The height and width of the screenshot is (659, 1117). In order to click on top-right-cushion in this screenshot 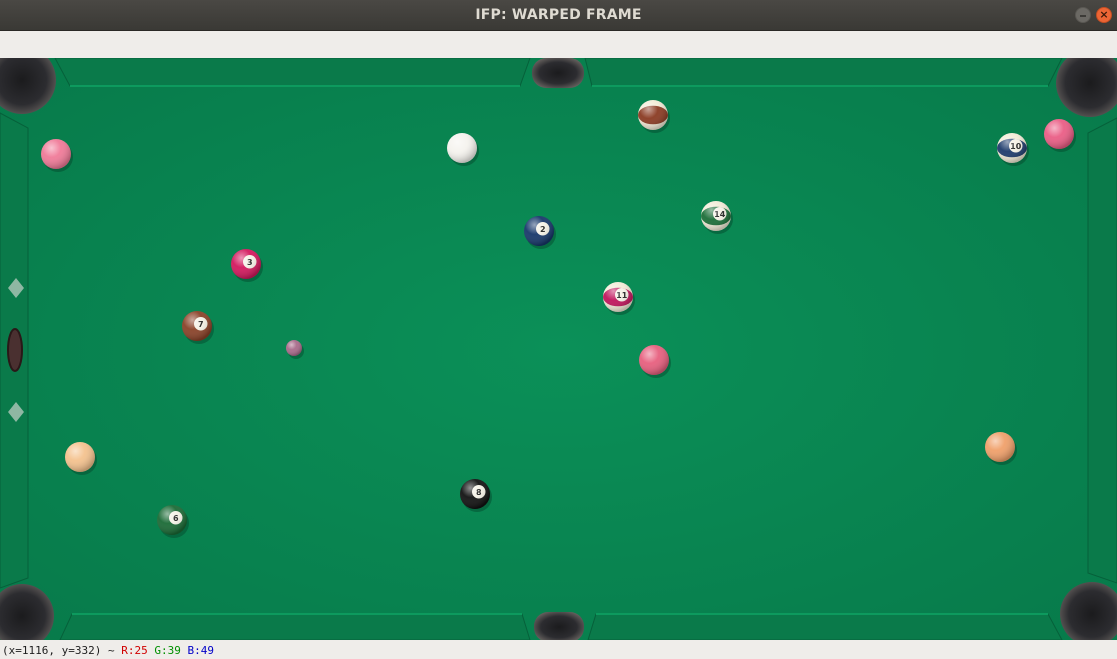, I will do `click(823, 72)`.